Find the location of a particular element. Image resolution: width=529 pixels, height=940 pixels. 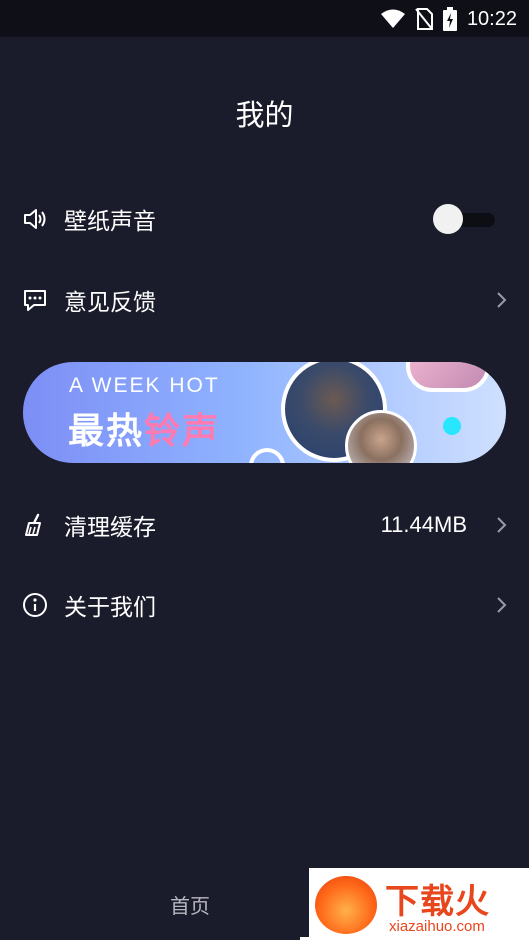

feedback-row: 意见反馈 is located at coordinates (264, 300).